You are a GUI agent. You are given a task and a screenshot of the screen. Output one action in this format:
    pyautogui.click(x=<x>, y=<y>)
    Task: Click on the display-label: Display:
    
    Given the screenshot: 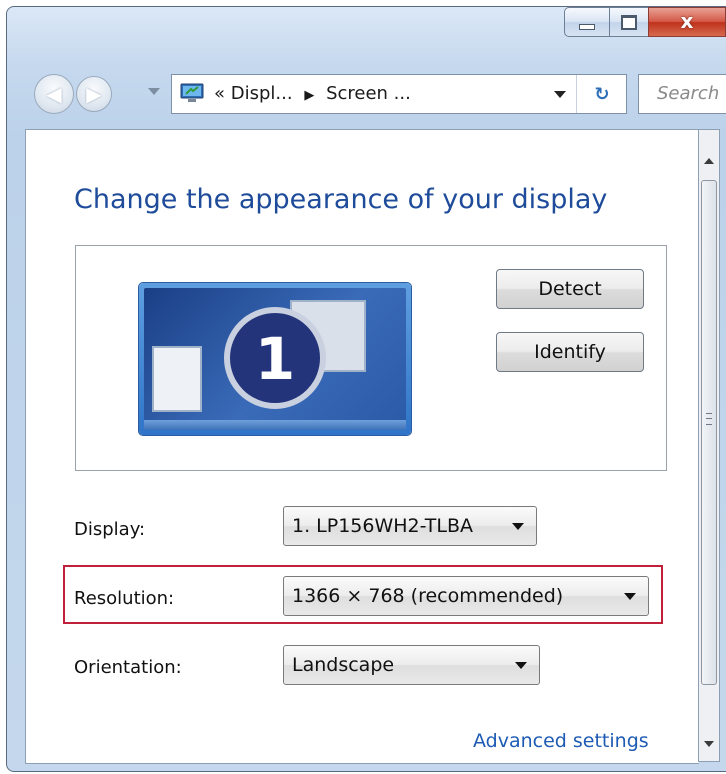 What is the action you would take?
    pyautogui.click(x=110, y=529)
    